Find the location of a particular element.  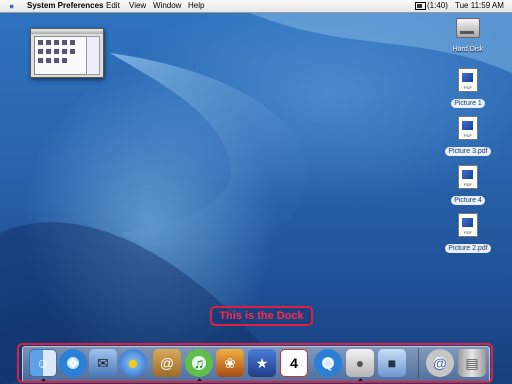

menu-edit: Edit is located at coordinates (113, 6).